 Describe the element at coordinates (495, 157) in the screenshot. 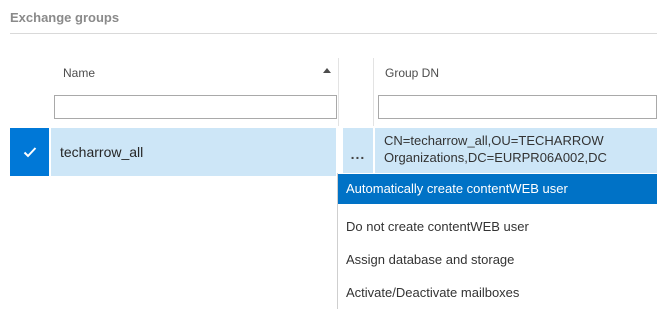

I see `group-dn-line: Organizations,DC=EURPR06A002,DC` at that location.